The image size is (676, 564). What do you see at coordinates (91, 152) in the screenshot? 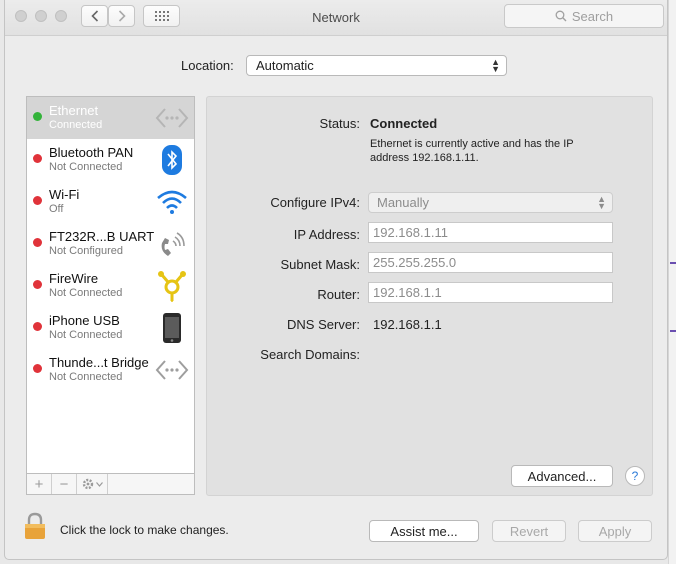
I see `service-name: Bluetooth PAN` at bounding box center [91, 152].